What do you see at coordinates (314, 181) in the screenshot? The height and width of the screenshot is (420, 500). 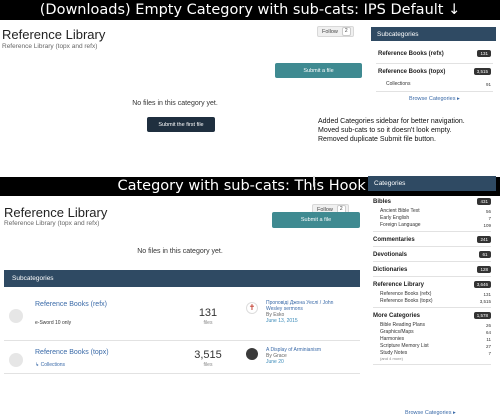 I see `follow-button` at bounding box center [314, 181].